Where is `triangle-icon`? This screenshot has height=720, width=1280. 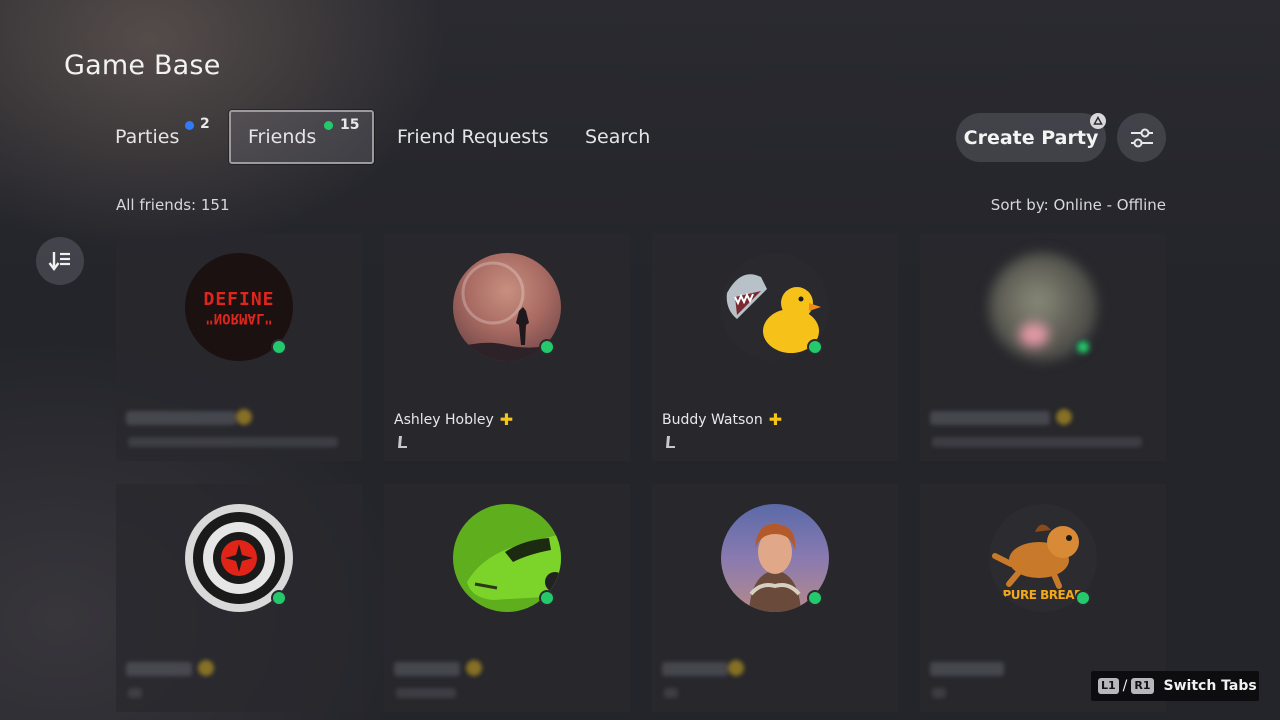
triangle-icon is located at coordinates (1098, 121).